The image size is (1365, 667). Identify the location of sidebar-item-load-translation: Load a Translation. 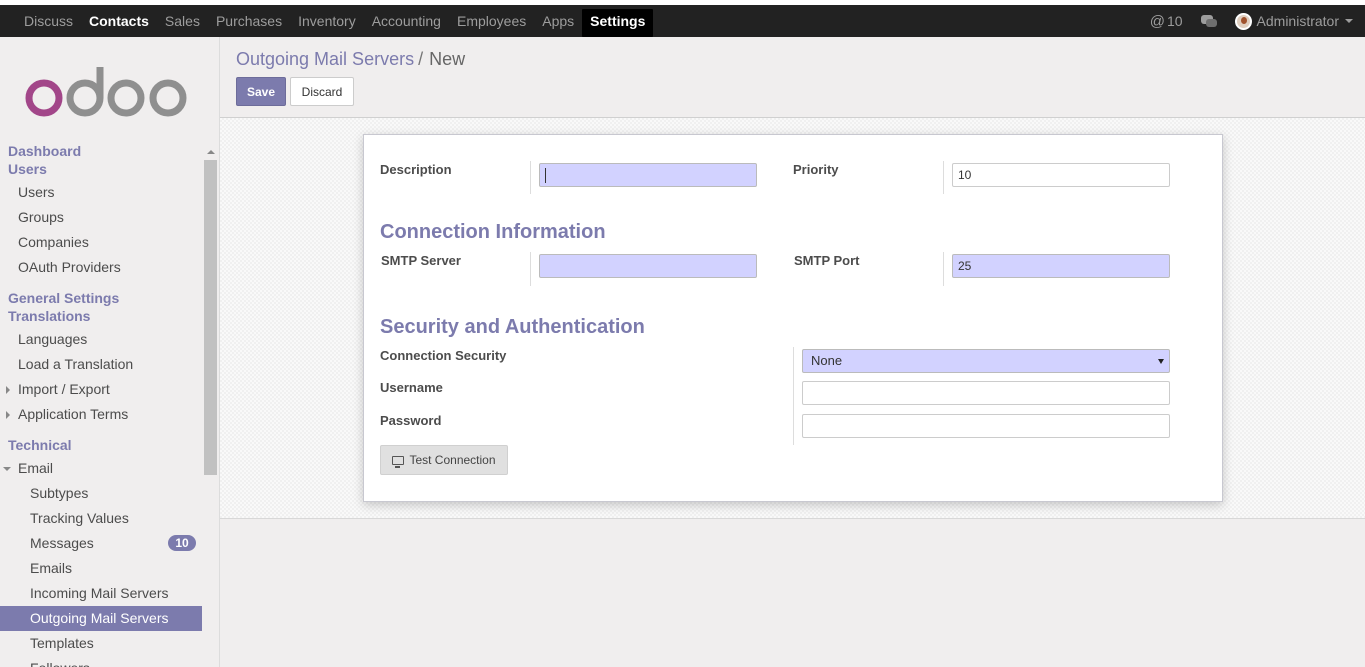
(101, 364).